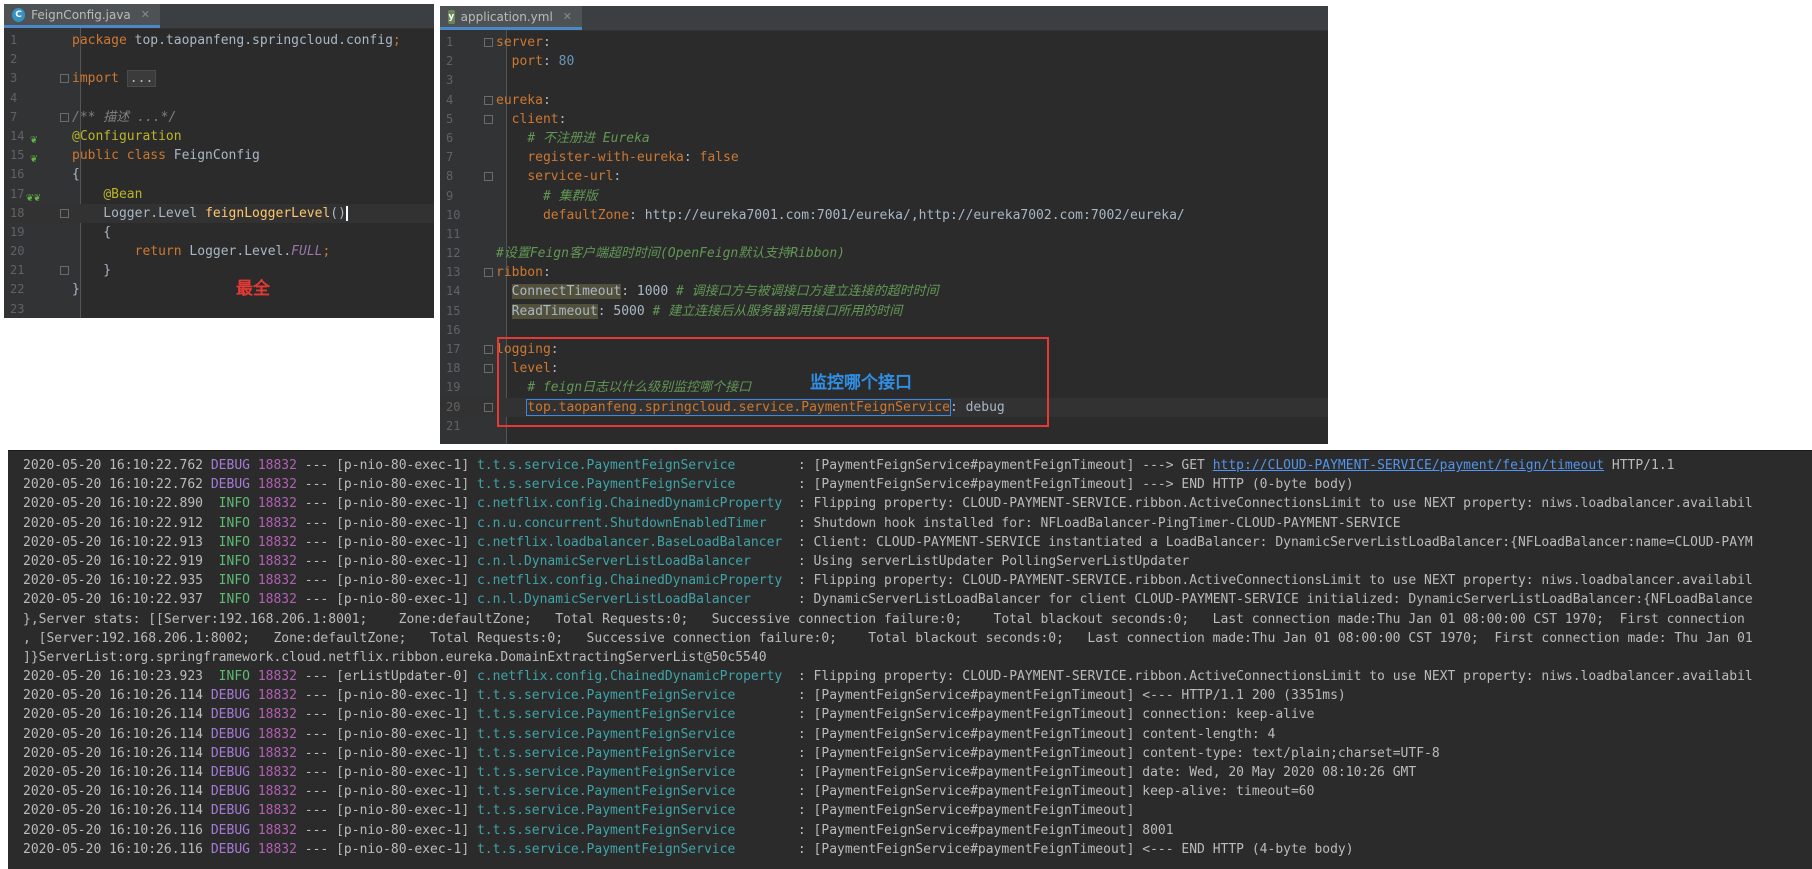 This screenshot has width=1812, height=869. Describe the element at coordinates (451, 16) in the screenshot. I see `yml-file-icon: y` at that location.